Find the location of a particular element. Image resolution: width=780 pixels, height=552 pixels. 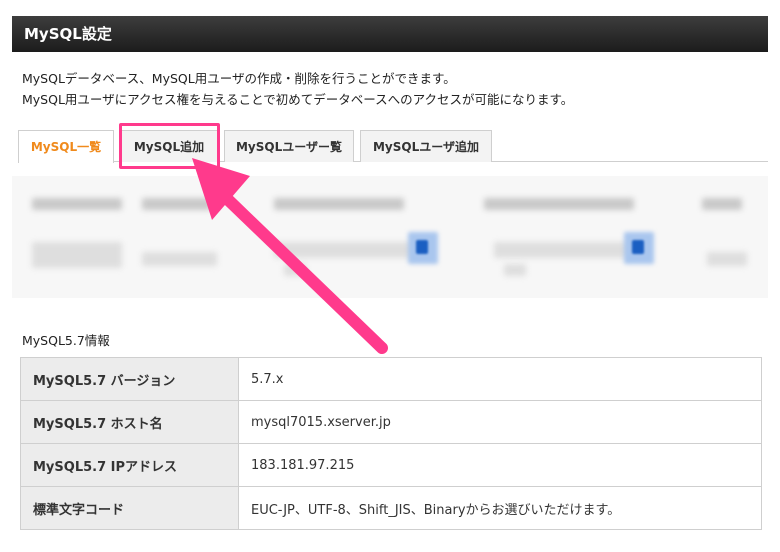

row-label-host: MySQL5.7 ホスト名 is located at coordinates (129, 422).